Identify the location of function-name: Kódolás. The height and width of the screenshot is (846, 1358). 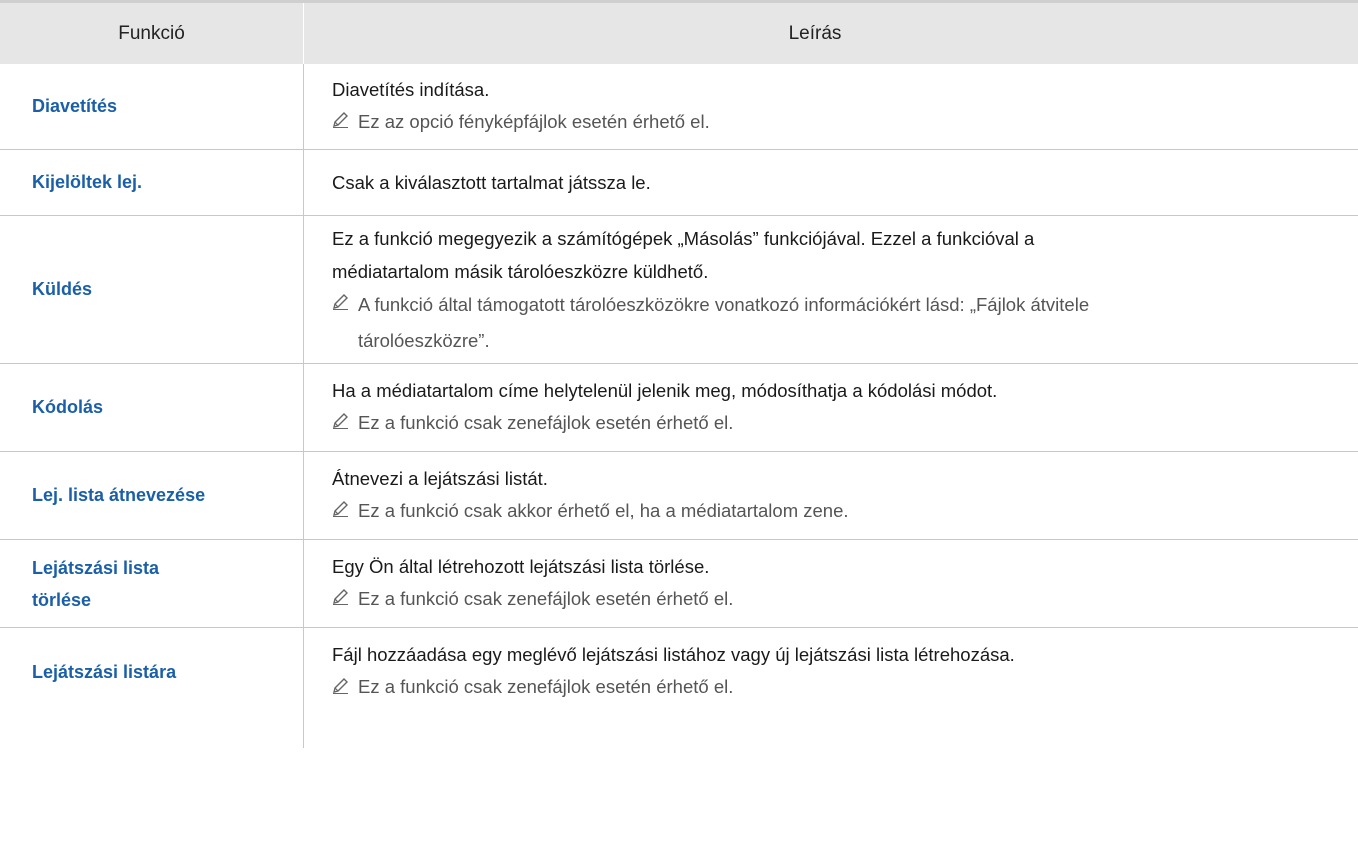
(152, 407).